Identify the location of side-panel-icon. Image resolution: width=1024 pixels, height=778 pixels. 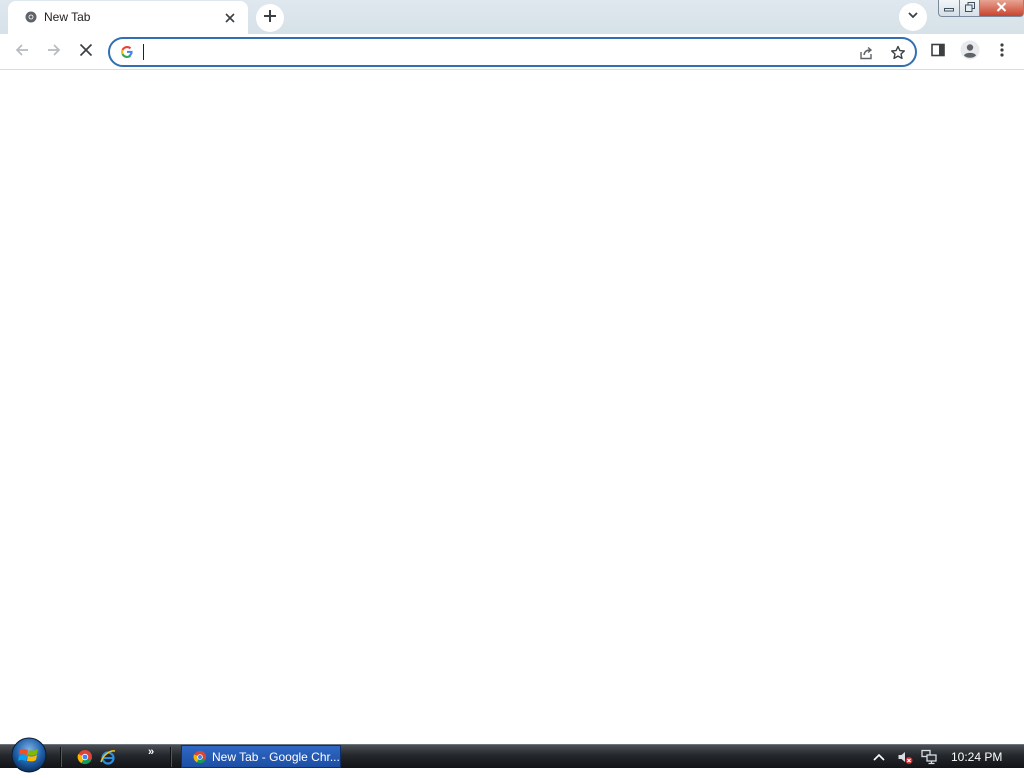
(938, 52).